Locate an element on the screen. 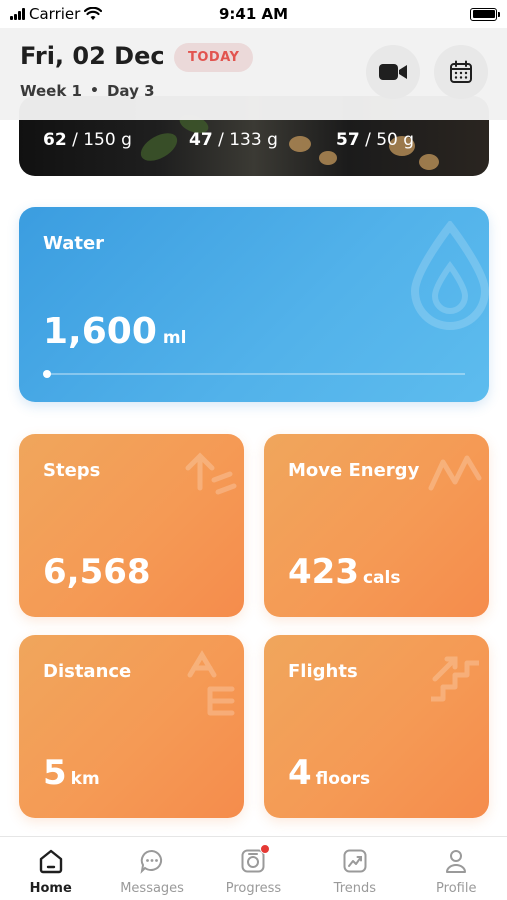 This screenshot has height=900, width=507. tab-bar: Home Messages Progress Trends Profile is located at coordinates (253, 868).